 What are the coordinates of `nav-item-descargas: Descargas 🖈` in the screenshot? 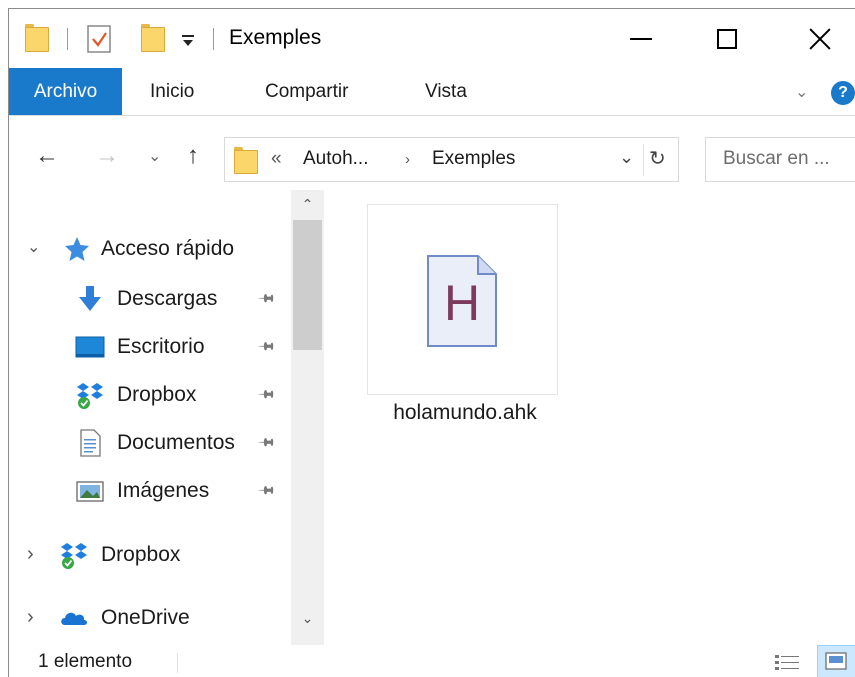 It's located at (149, 299).